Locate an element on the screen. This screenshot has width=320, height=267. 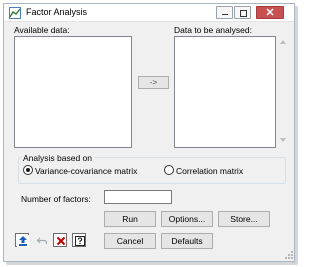
number-of-factors-label: Number of factors: is located at coordinates (56, 199).